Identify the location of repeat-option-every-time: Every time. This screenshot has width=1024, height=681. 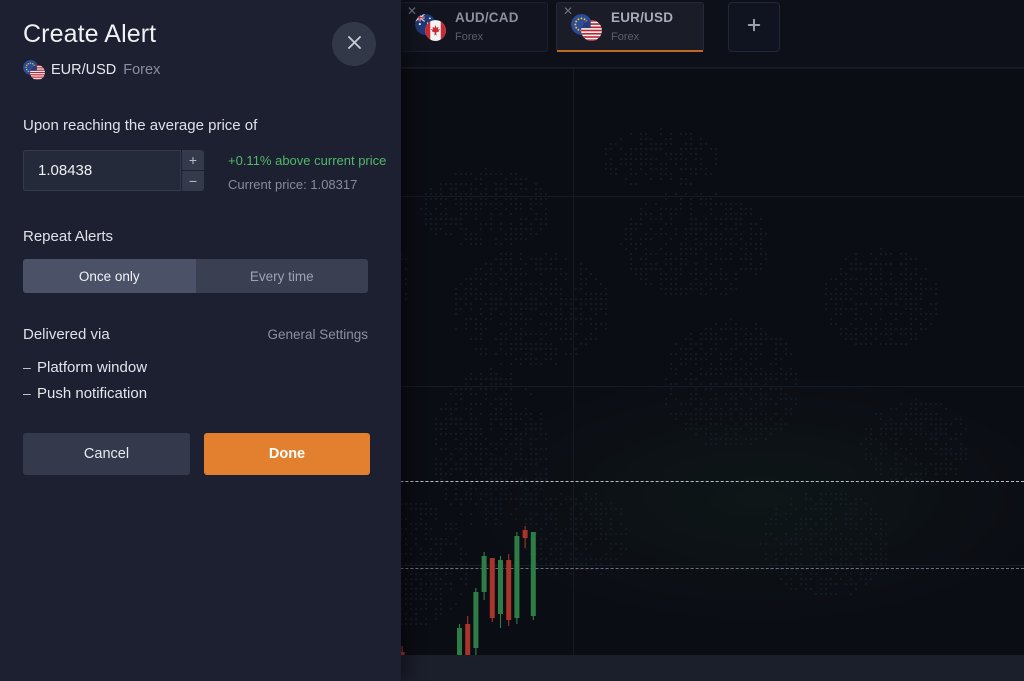
(282, 276).